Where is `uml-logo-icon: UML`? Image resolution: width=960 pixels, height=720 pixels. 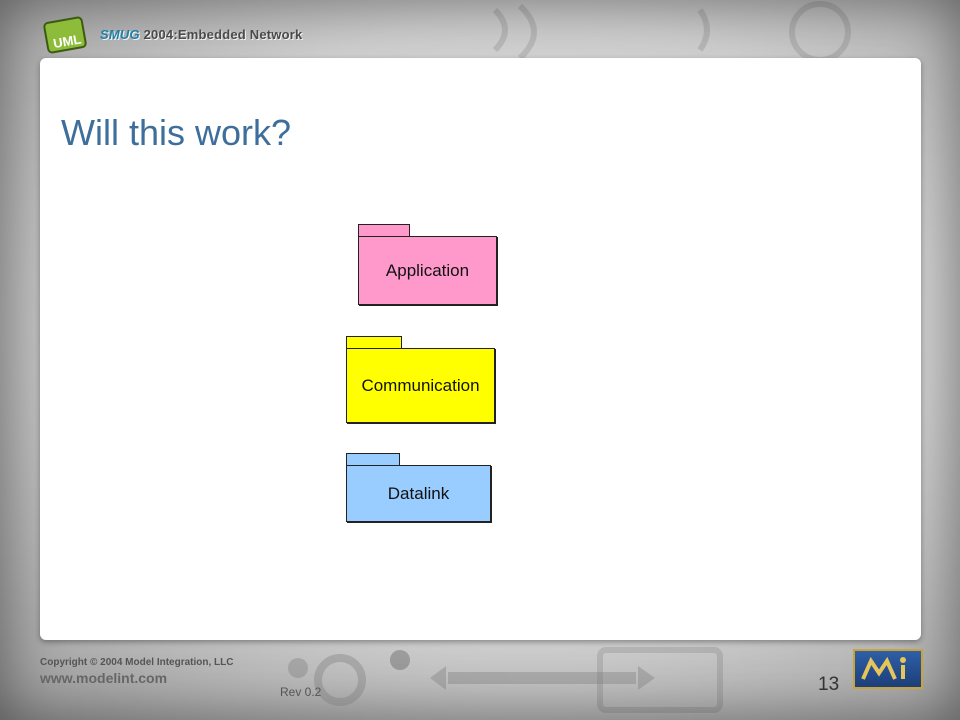 uml-logo-icon: UML is located at coordinates (65, 35).